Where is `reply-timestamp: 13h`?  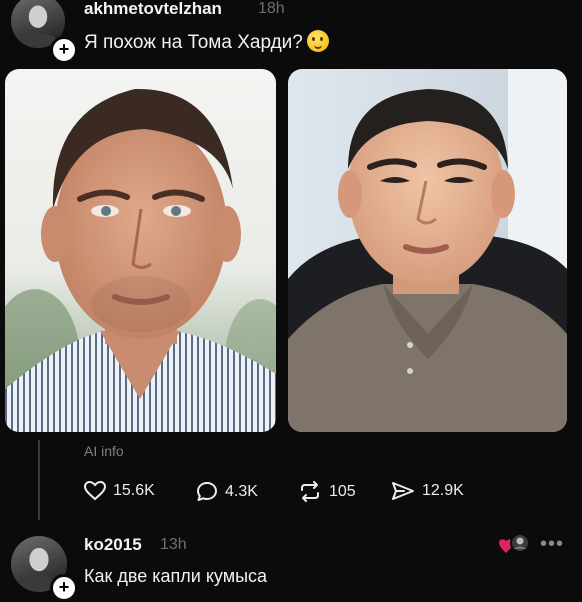 reply-timestamp: 13h is located at coordinates (173, 544).